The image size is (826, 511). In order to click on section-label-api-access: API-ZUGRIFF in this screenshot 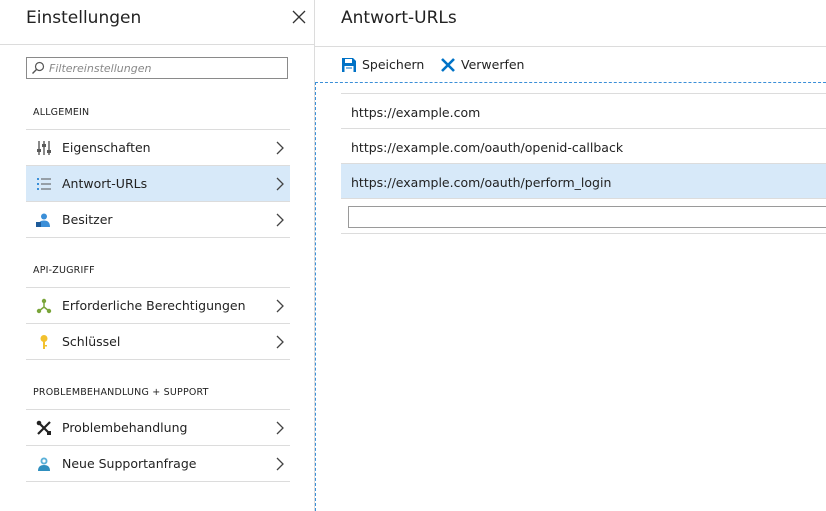, I will do `click(64, 270)`.